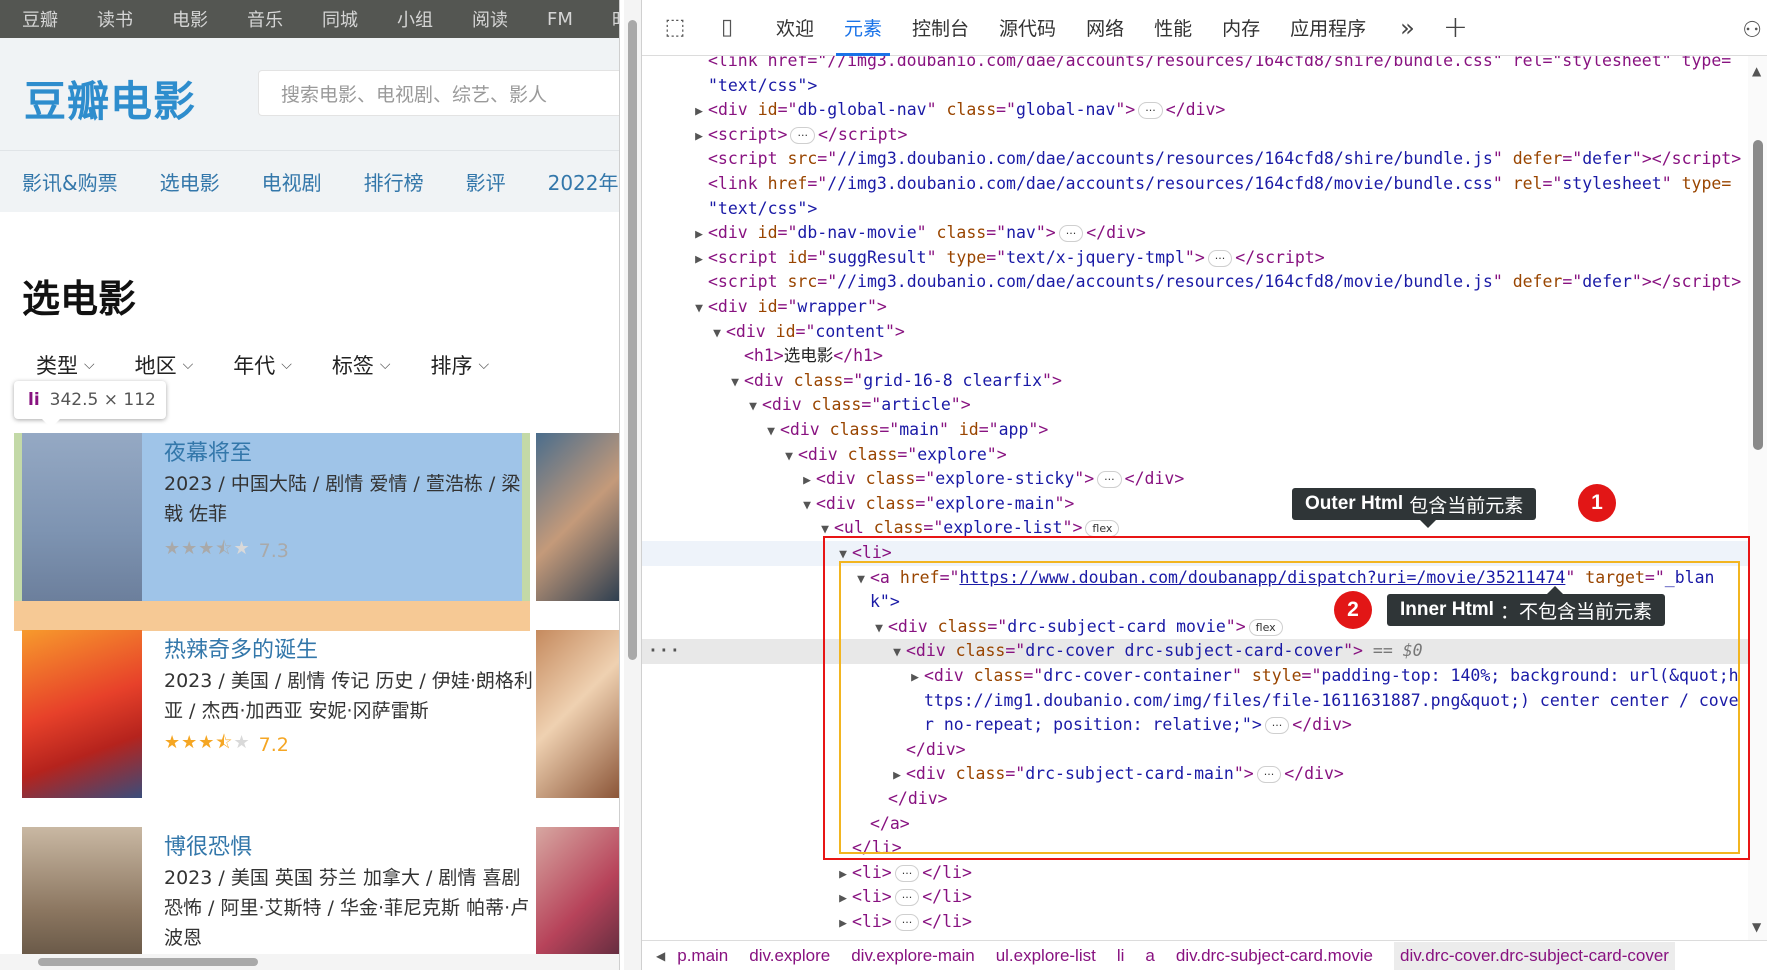  What do you see at coordinates (1274, 956) in the screenshot?
I see `breadcrumb-item: div.drc-subject-card.movie` at bounding box center [1274, 956].